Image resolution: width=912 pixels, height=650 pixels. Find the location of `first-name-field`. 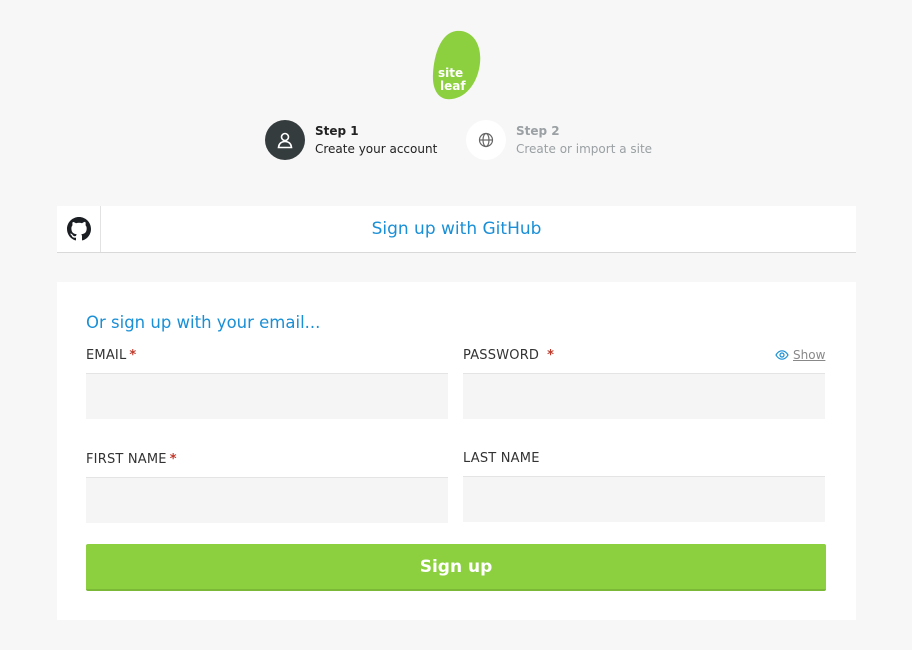

first-name-field is located at coordinates (267, 500).